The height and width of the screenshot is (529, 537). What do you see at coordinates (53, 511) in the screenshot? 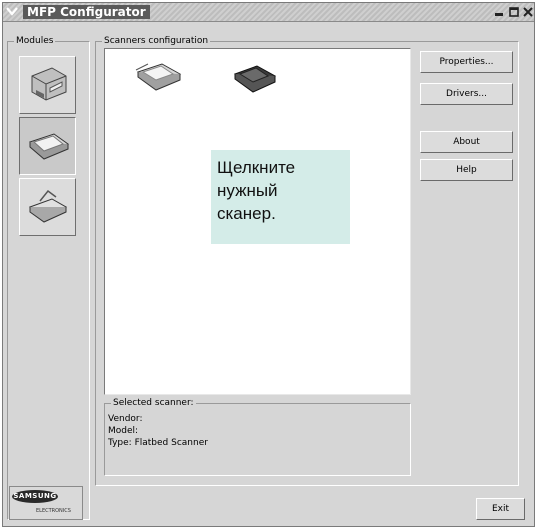
I see `brand-sub: ELECTRONICS` at bounding box center [53, 511].